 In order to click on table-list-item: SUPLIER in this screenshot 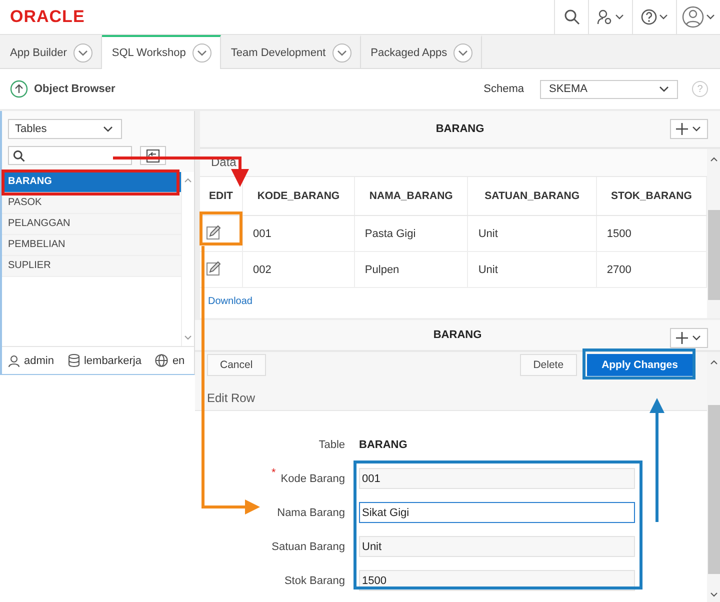, I will do `click(91, 266)`.